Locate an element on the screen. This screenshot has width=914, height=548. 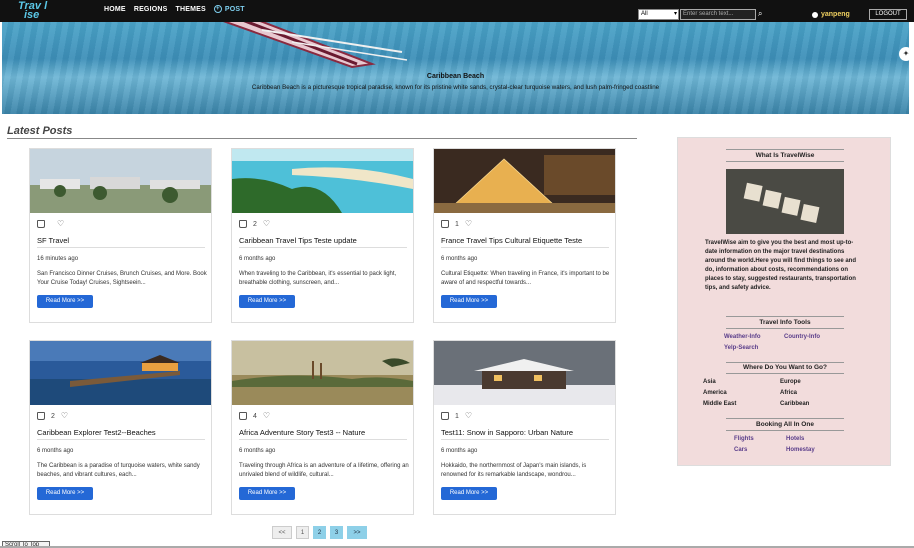
tool-country-link: Country-Info is located at coordinates (802, 337).